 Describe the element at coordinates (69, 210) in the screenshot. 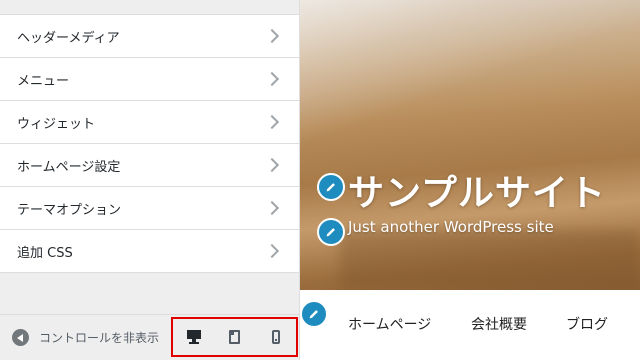

I see `sidebar-item-label: テーマオプション` at that location.